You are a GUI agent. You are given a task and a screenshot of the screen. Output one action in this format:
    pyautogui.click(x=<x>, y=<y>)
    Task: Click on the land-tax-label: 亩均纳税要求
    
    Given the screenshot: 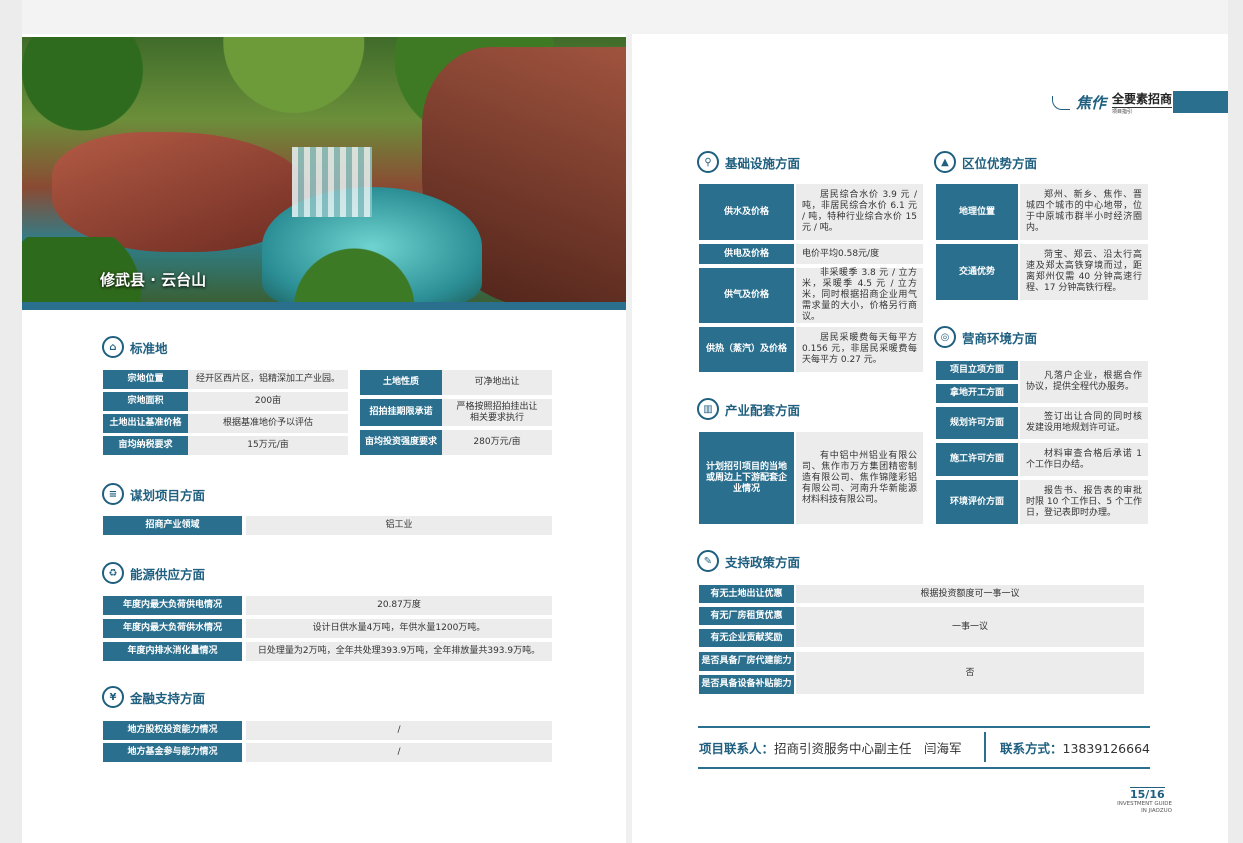 What is the action you would take?
    pyautogui.click(x=145, y=445)
    